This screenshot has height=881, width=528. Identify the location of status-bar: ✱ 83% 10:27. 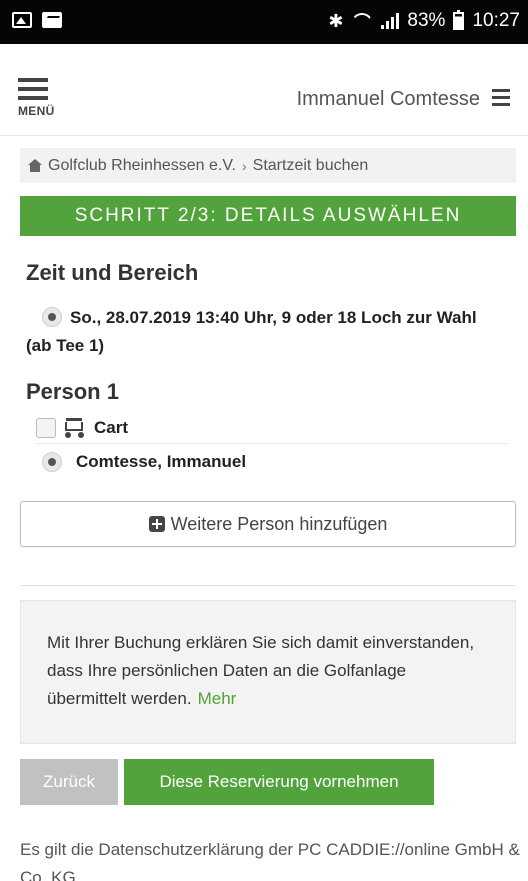
(264, 22).